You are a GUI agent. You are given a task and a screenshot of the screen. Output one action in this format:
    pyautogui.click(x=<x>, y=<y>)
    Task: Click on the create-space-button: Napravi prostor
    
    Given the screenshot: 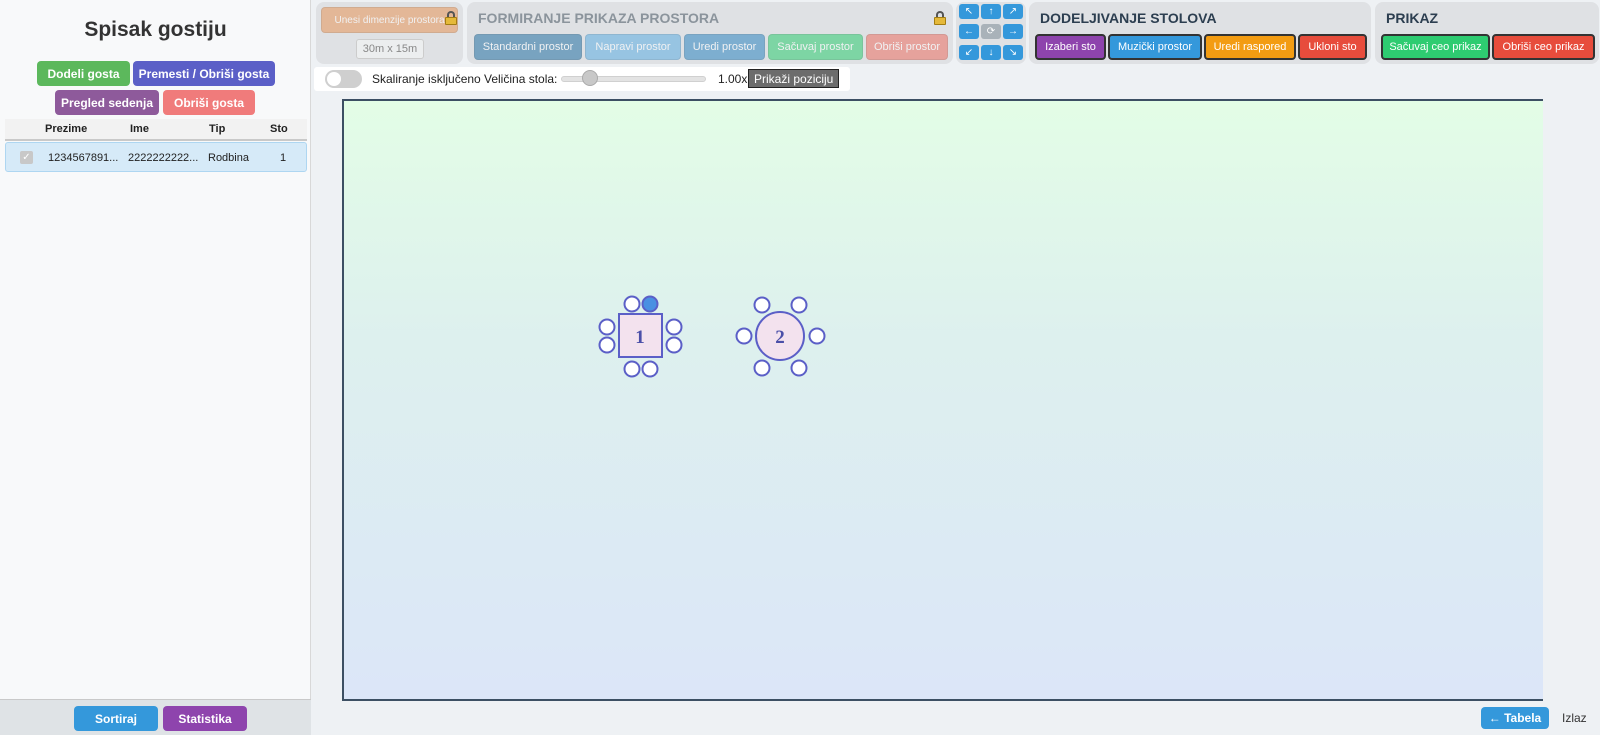 What is the action you would take?
    pyautogui.click(x=633, y=47)
    